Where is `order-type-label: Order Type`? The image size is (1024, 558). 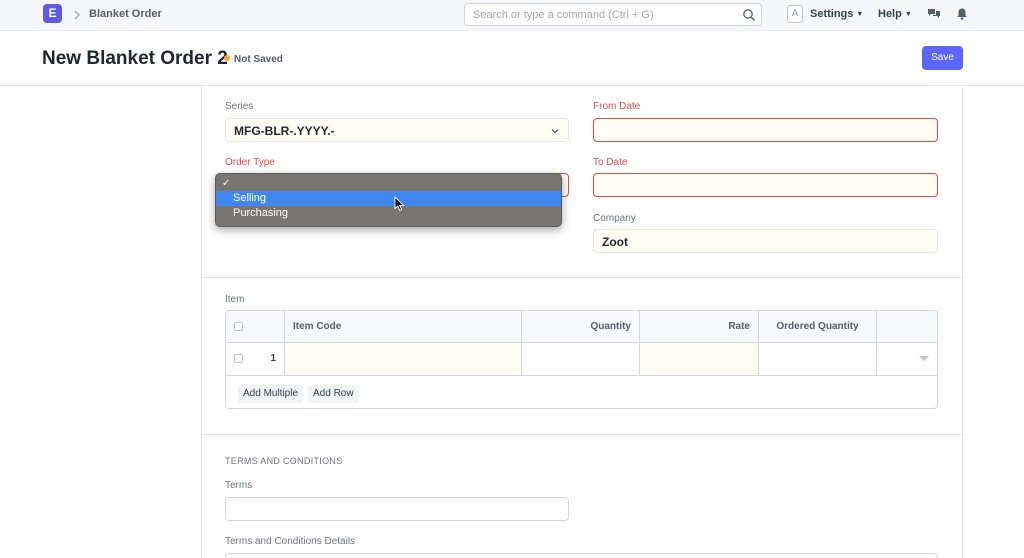
order-type-label: Order Type is located at coordinates (250, 162).